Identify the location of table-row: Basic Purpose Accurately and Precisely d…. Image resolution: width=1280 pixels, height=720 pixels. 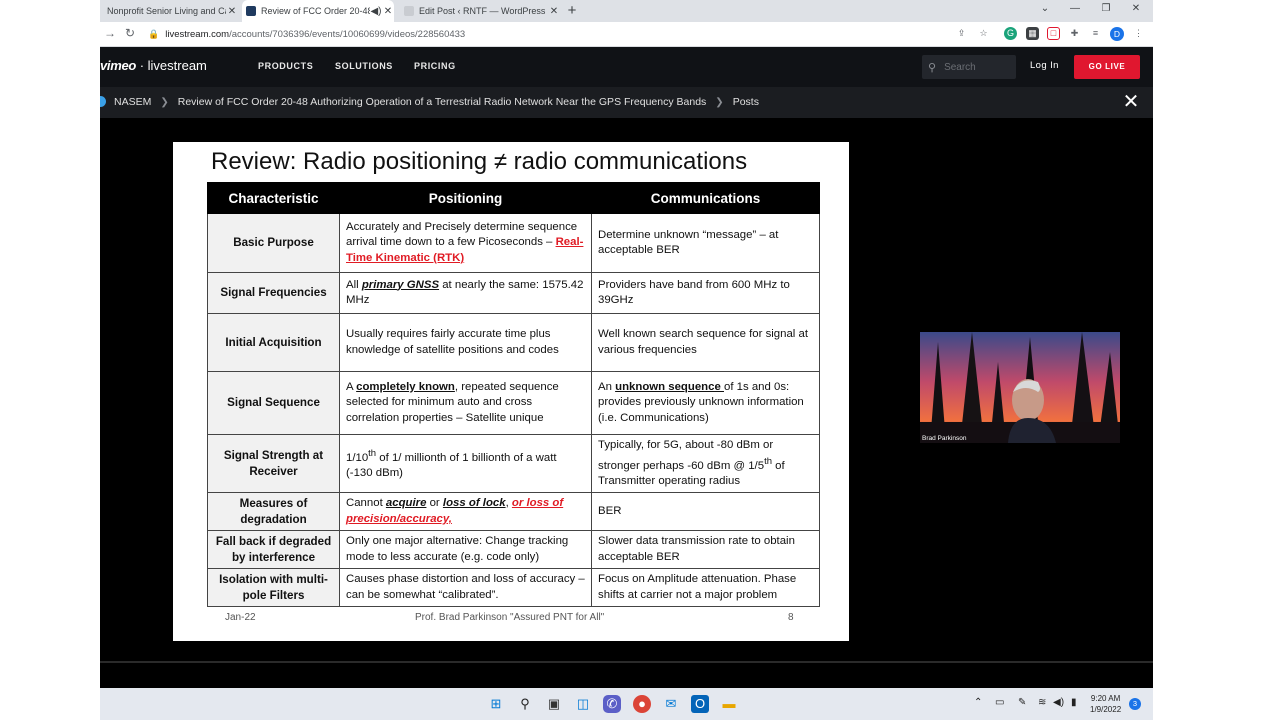
(513, 243).